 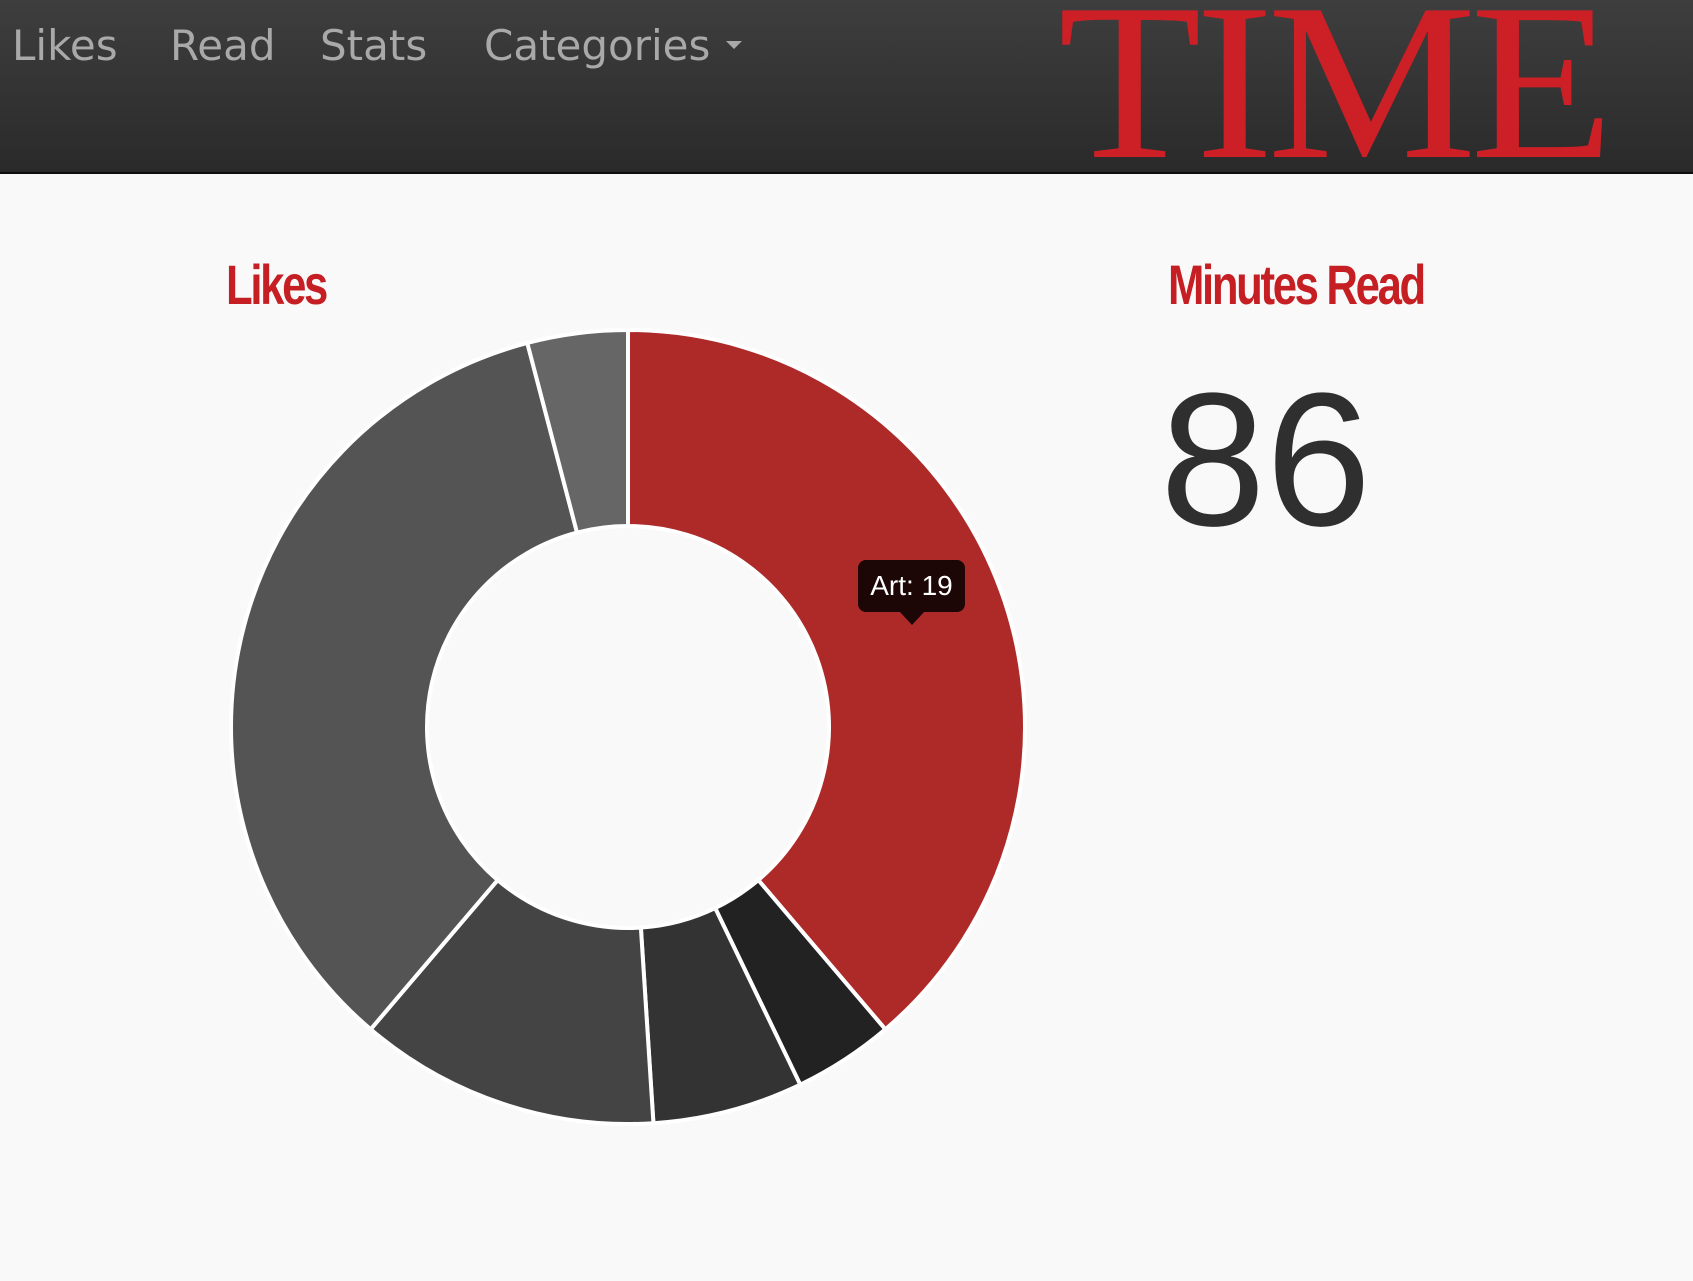 I want to click on tooltip-arrow, so click(x=911, y=618).